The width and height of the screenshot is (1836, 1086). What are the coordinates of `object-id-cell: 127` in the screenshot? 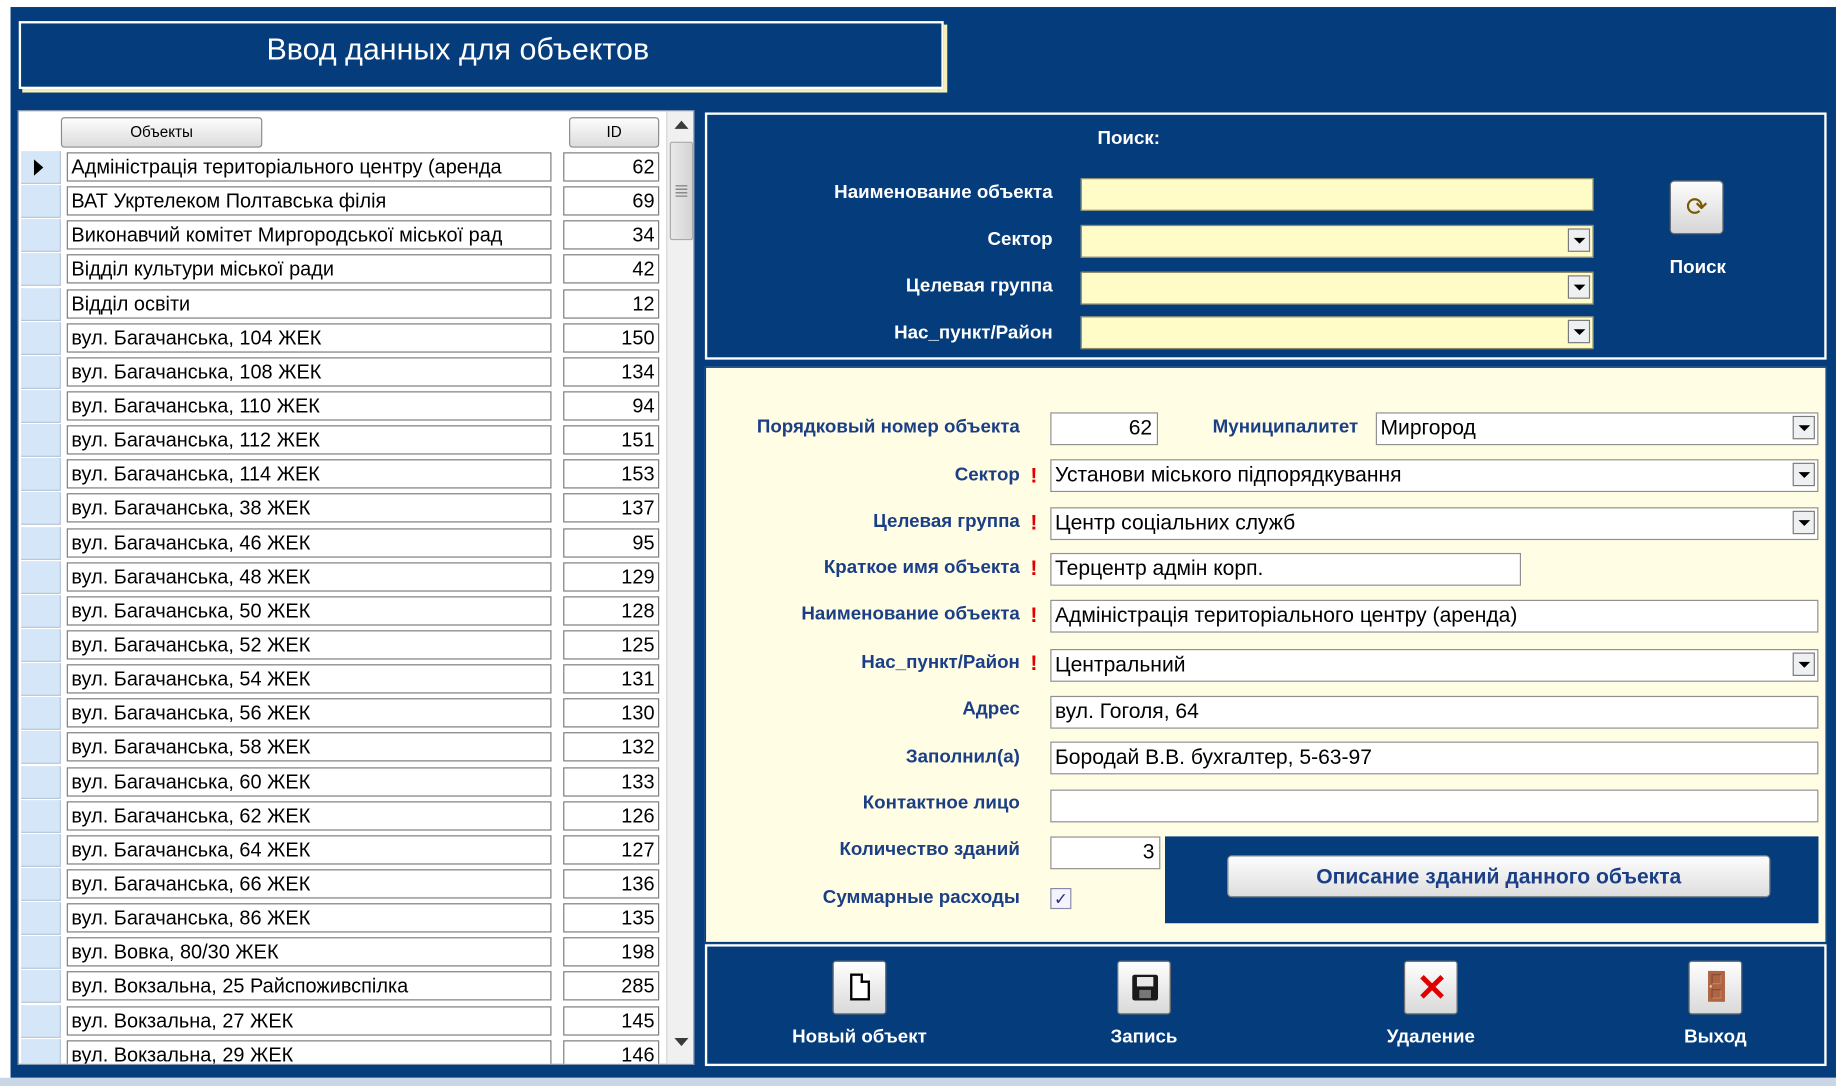 It's located at (611, 850).